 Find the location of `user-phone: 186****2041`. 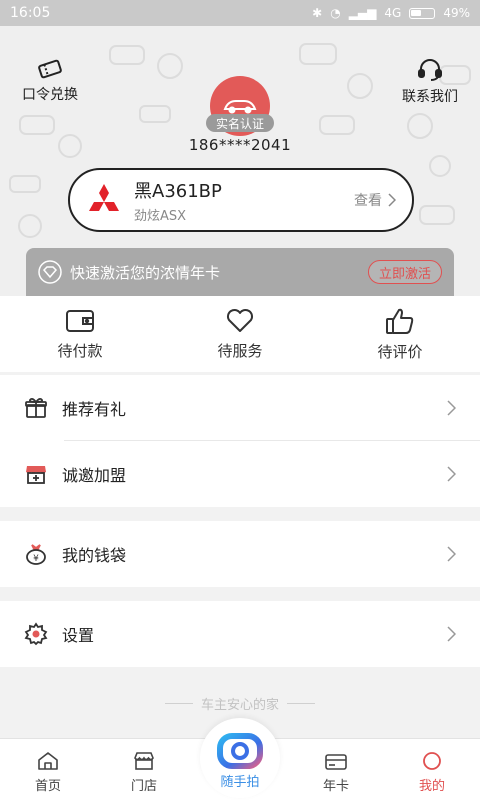

user-phone: 186****2041 is located at coordinates (240, 145).